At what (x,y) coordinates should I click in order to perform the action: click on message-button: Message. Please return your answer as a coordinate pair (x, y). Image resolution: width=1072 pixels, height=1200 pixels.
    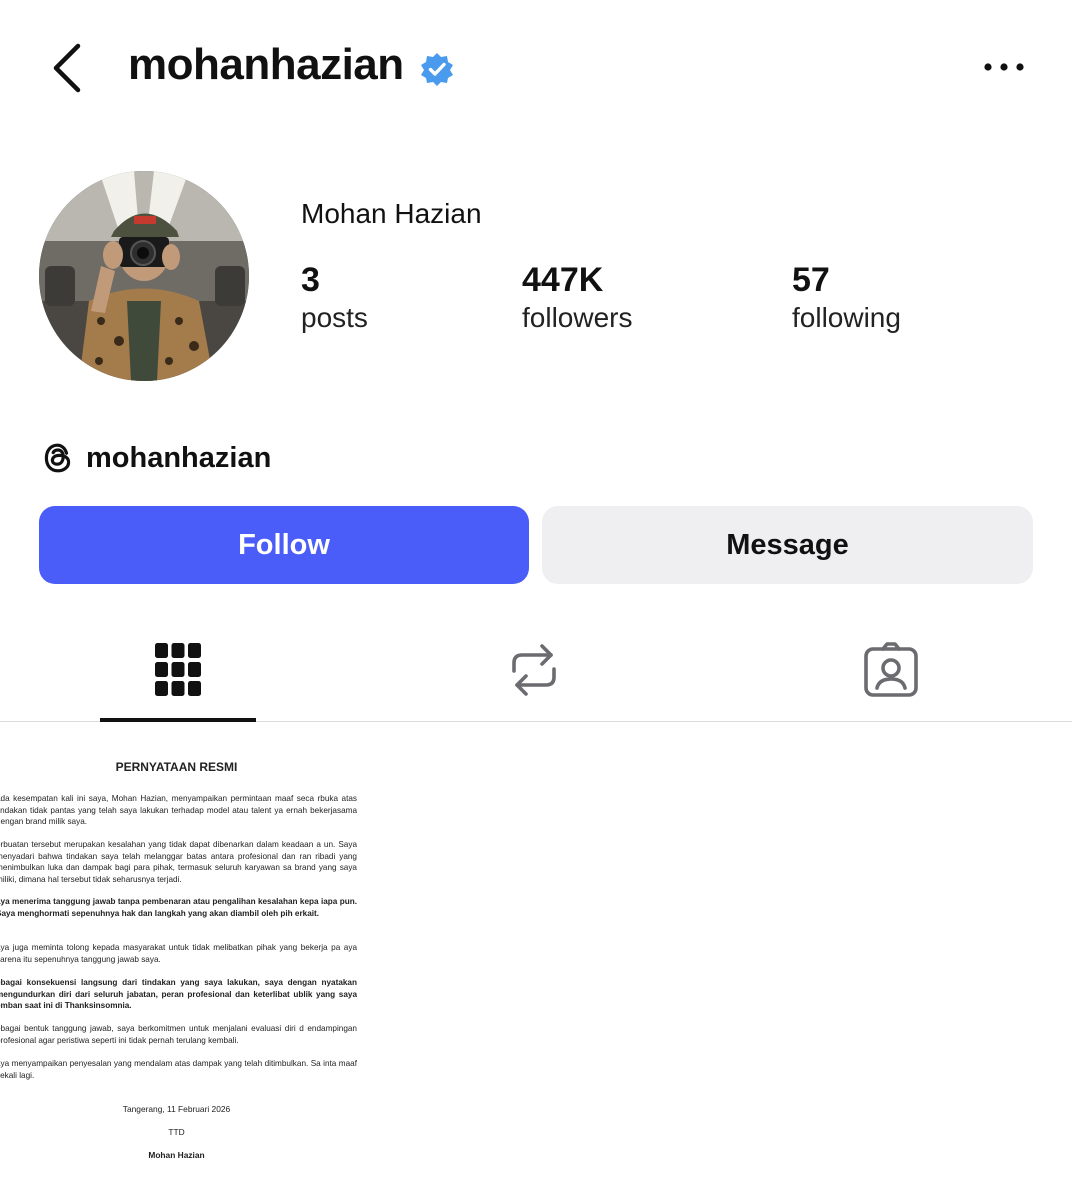
    Looking at the image, I should click on (787, 545).